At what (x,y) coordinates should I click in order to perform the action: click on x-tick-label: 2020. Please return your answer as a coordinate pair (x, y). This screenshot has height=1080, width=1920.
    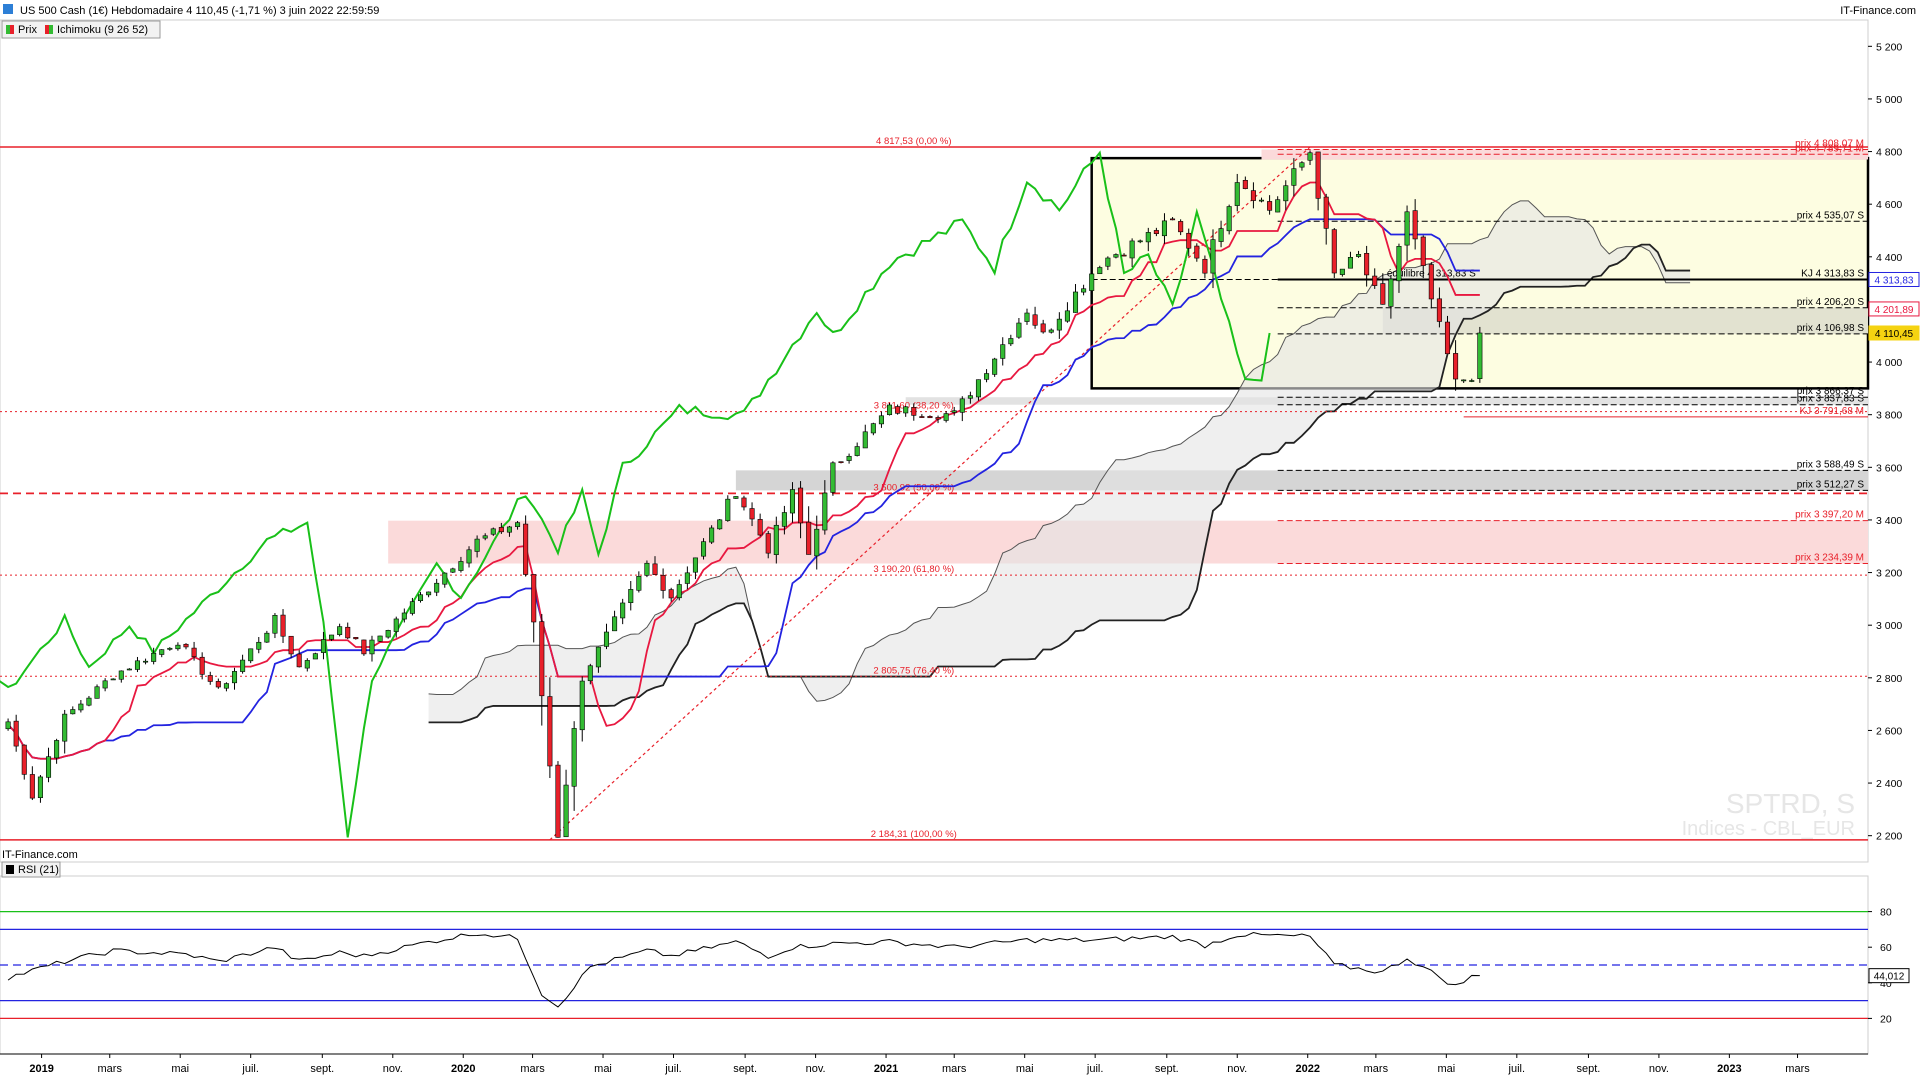
    Looking at the image, I should click on (463, 1069).